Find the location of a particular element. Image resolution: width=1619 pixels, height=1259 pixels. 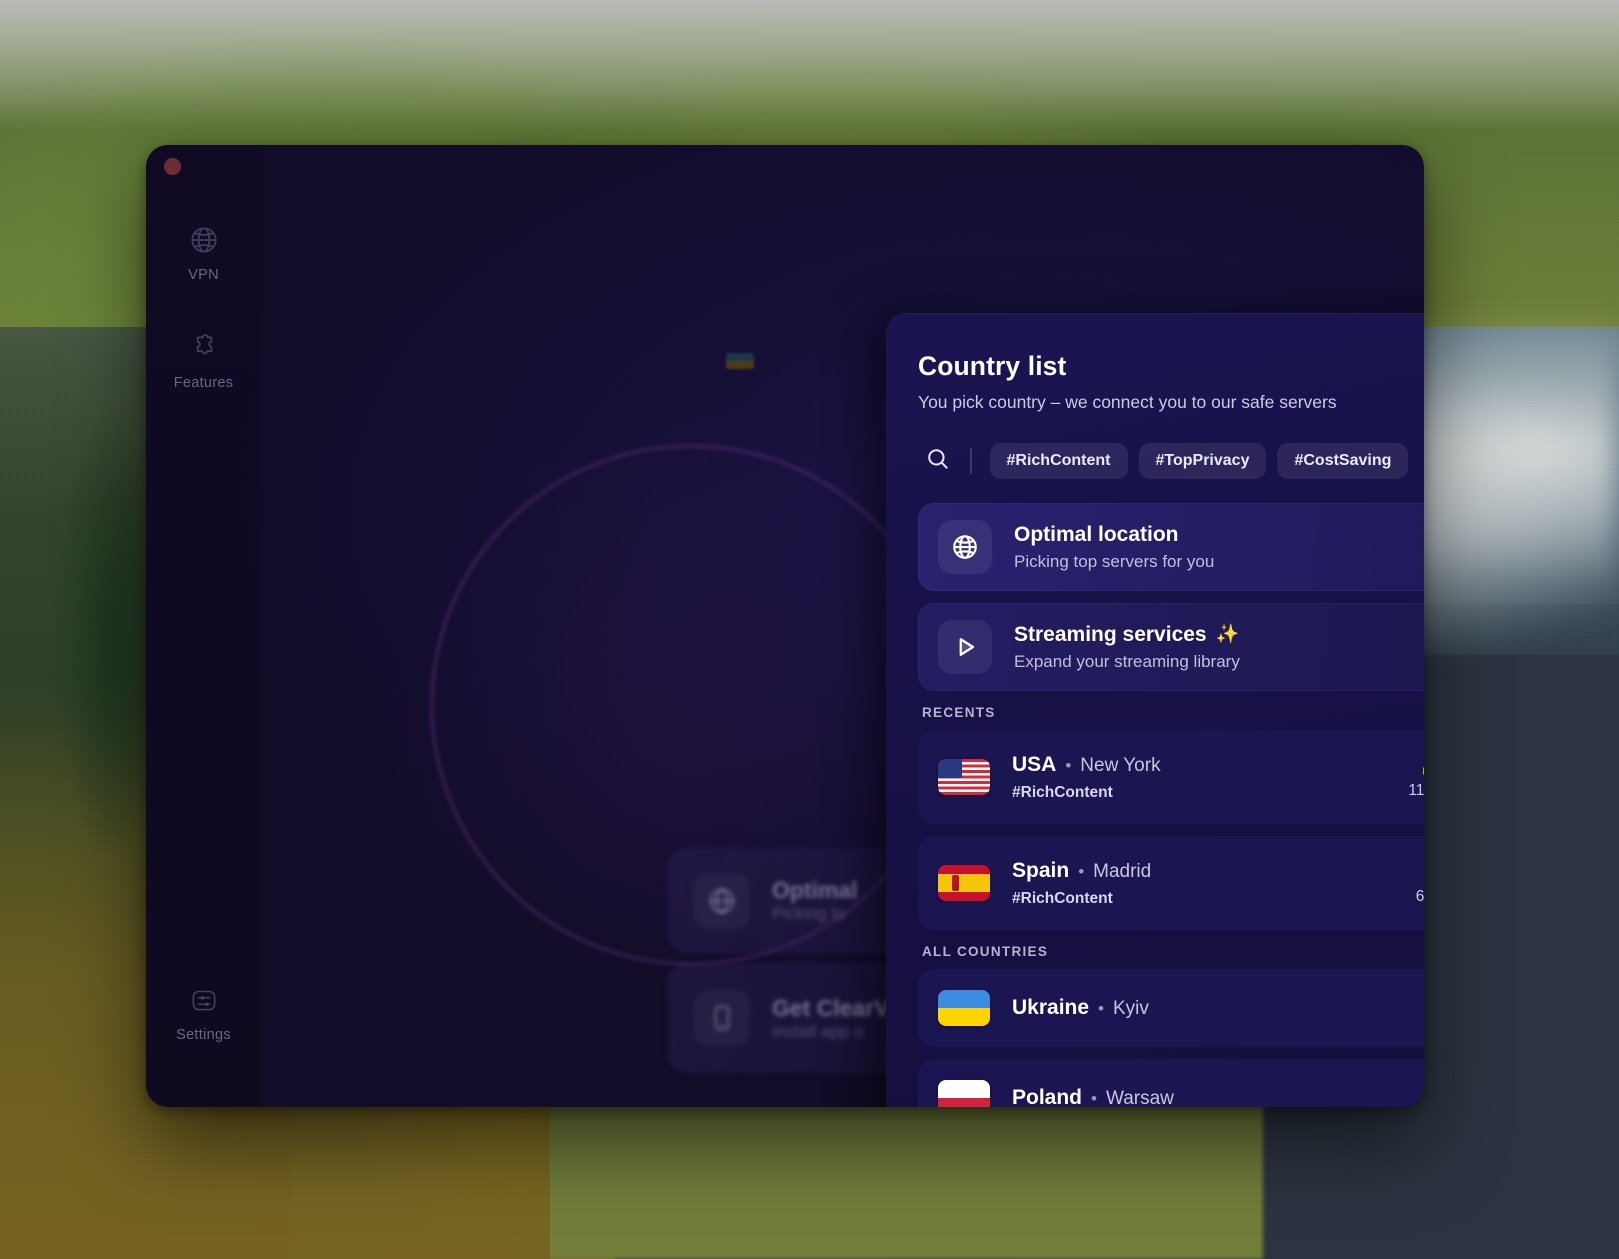

card-title-text: Streaming services is located at coordinates (1110, 634).